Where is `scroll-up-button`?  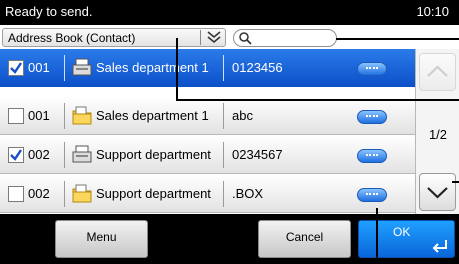 scroll-up-button is located at coordinates (437, 72).